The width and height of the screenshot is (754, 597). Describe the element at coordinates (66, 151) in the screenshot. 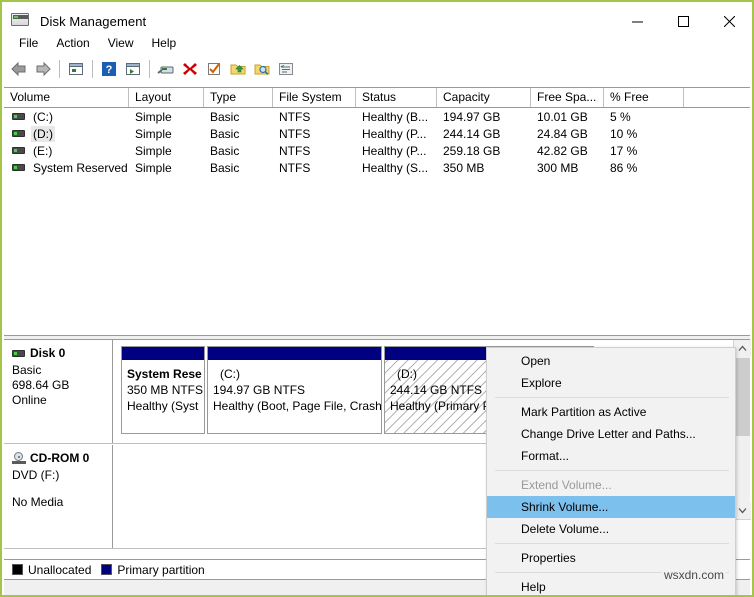

I see `volume-name-cell: (E:)` at that location.